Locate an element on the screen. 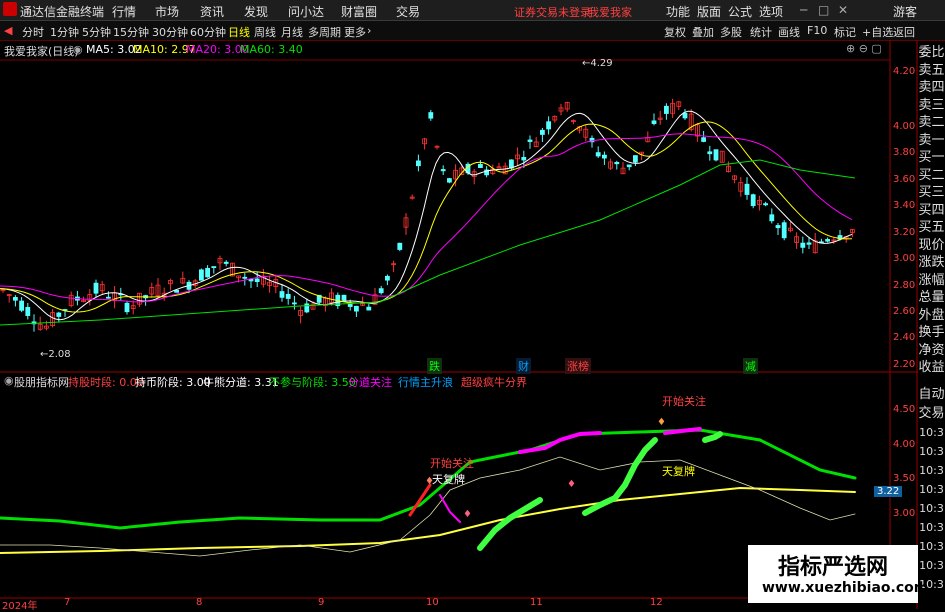 This screenshot has height=612, width=945. menu-discover: 发现 is located at coordinates (256, 11).